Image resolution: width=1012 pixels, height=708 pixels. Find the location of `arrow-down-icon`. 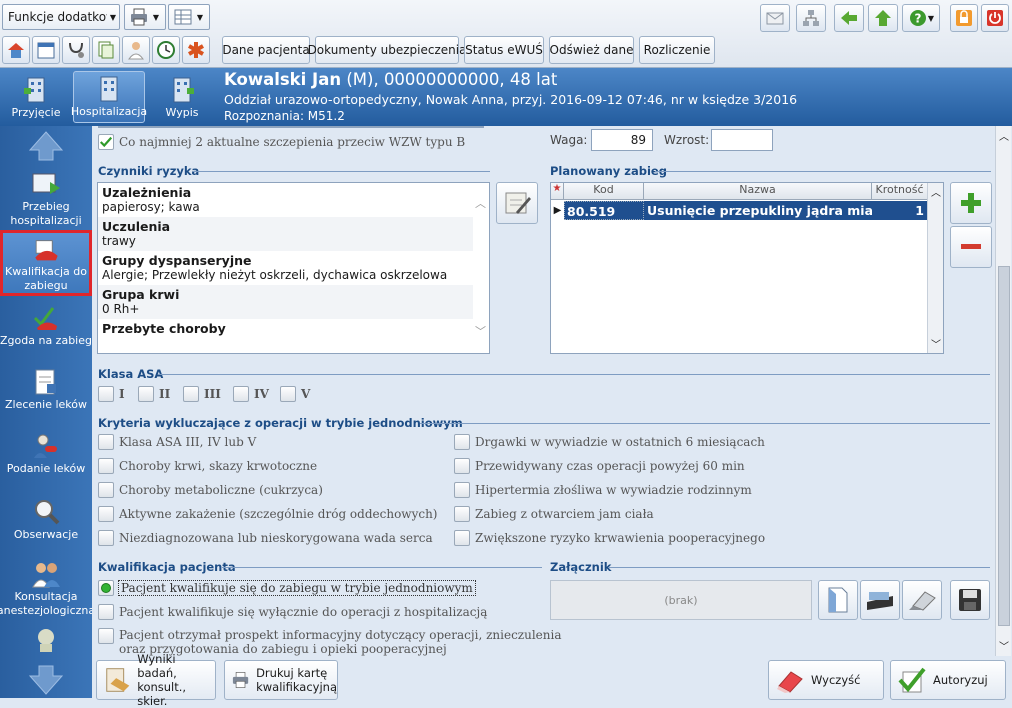

arrow-down-icon is located at coordinates (46, 680).